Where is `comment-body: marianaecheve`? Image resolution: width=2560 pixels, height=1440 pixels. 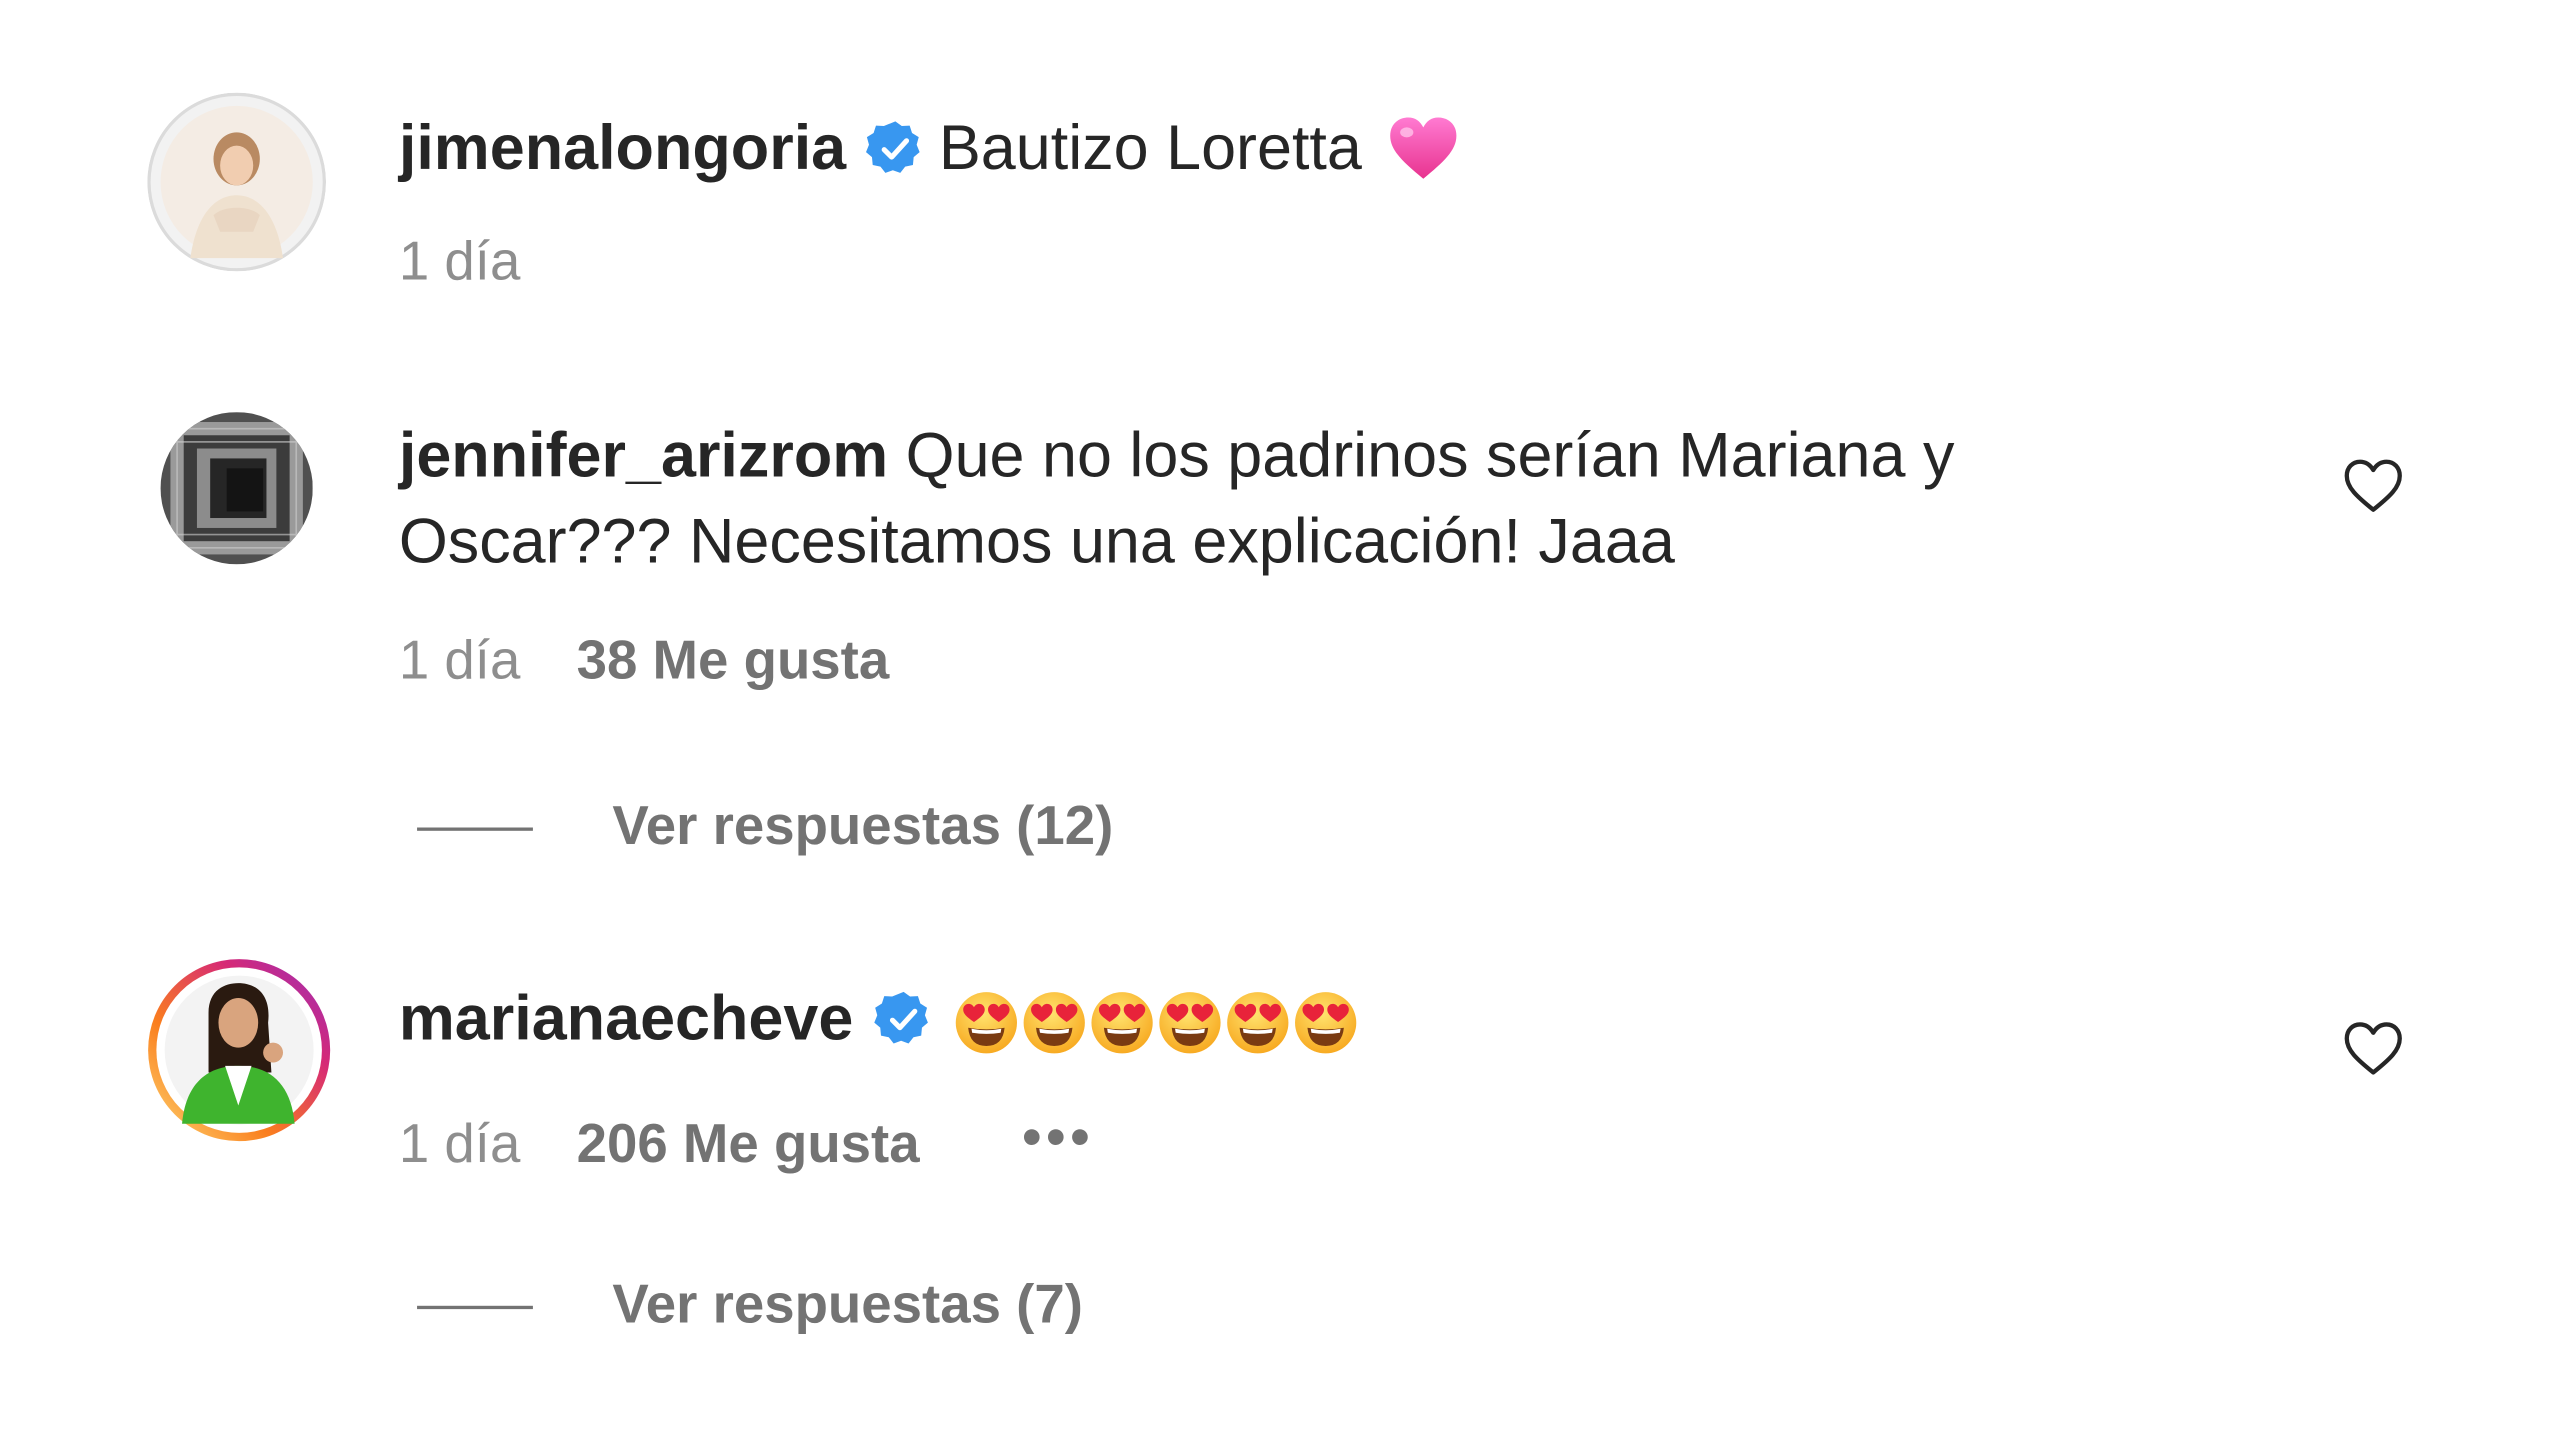 comment-body: marianaecheve is located at coordinates (879, 1027).